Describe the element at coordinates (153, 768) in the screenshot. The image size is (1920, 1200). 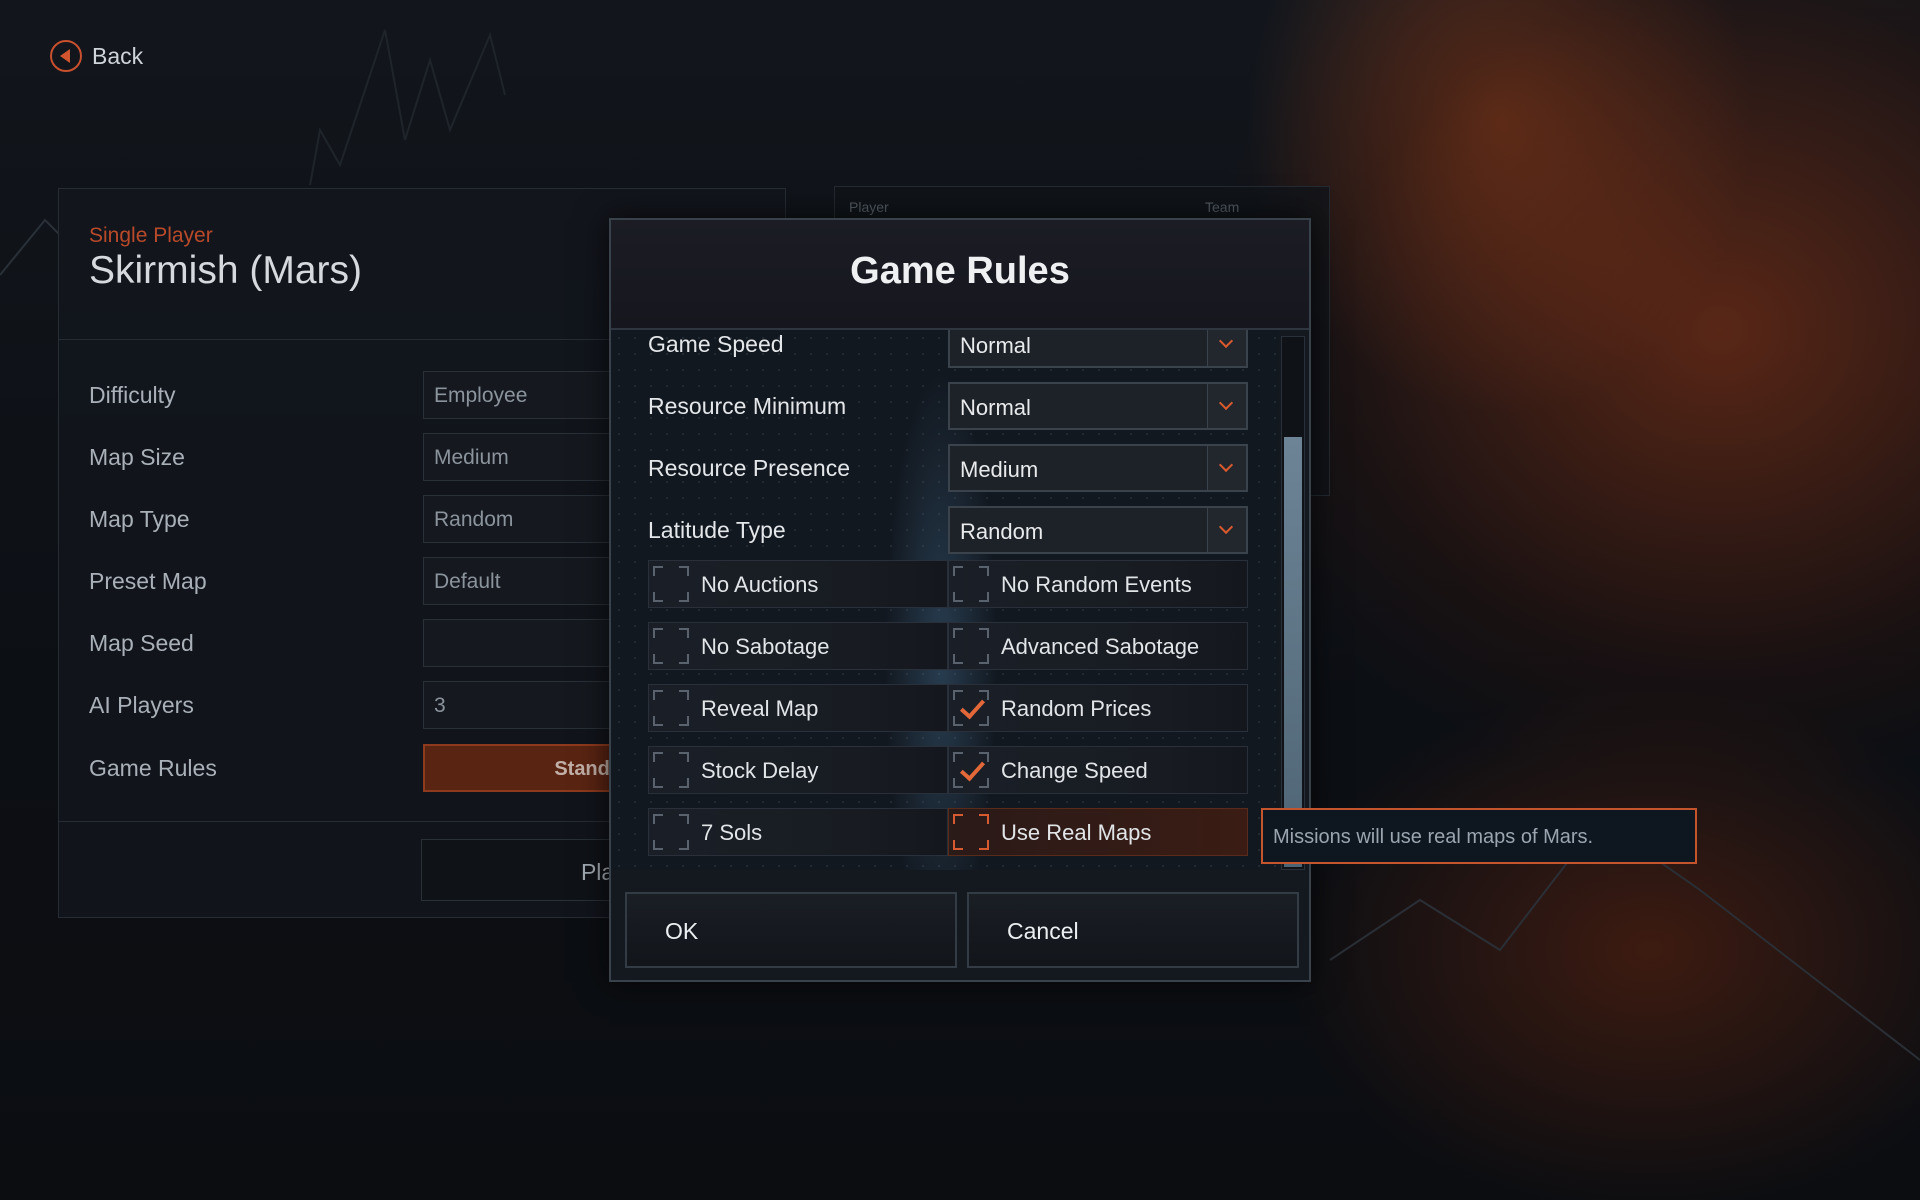
I see `game-rules-label: Game Rules` at that location.